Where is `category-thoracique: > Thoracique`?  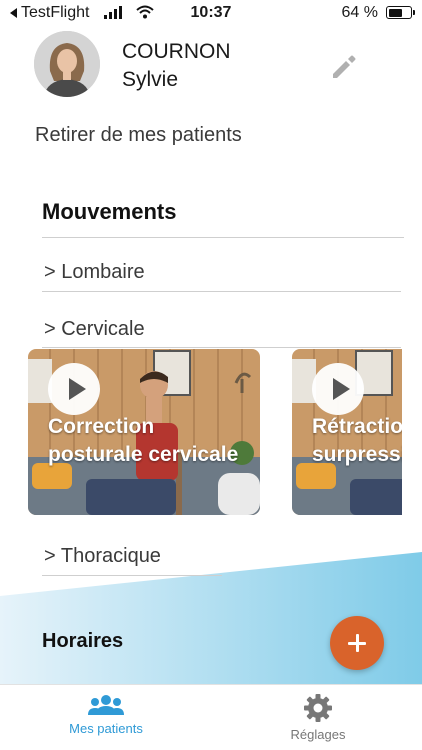
category-thoracique: > Thoracique is located at coordinates (102, 556).